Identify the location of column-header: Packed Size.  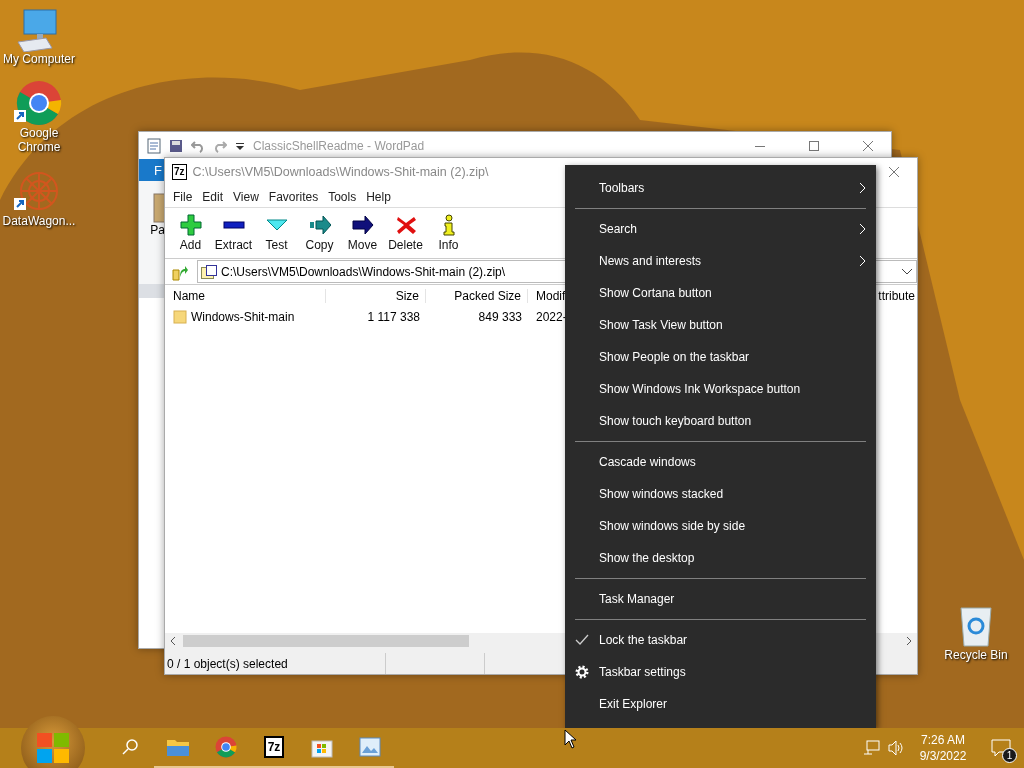
(477, 296).